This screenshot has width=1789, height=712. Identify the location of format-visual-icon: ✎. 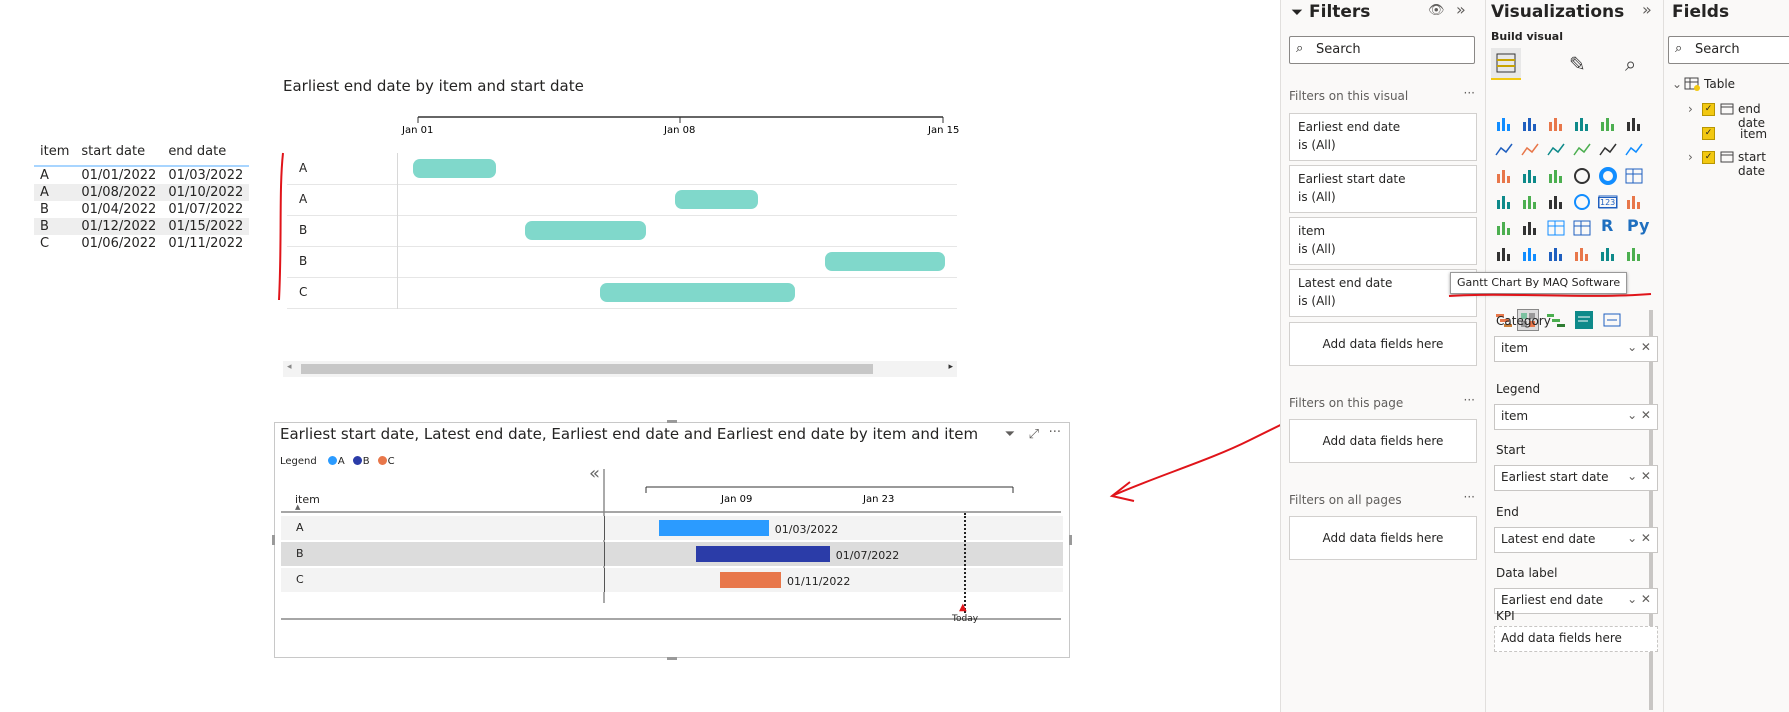
(1577, 64).